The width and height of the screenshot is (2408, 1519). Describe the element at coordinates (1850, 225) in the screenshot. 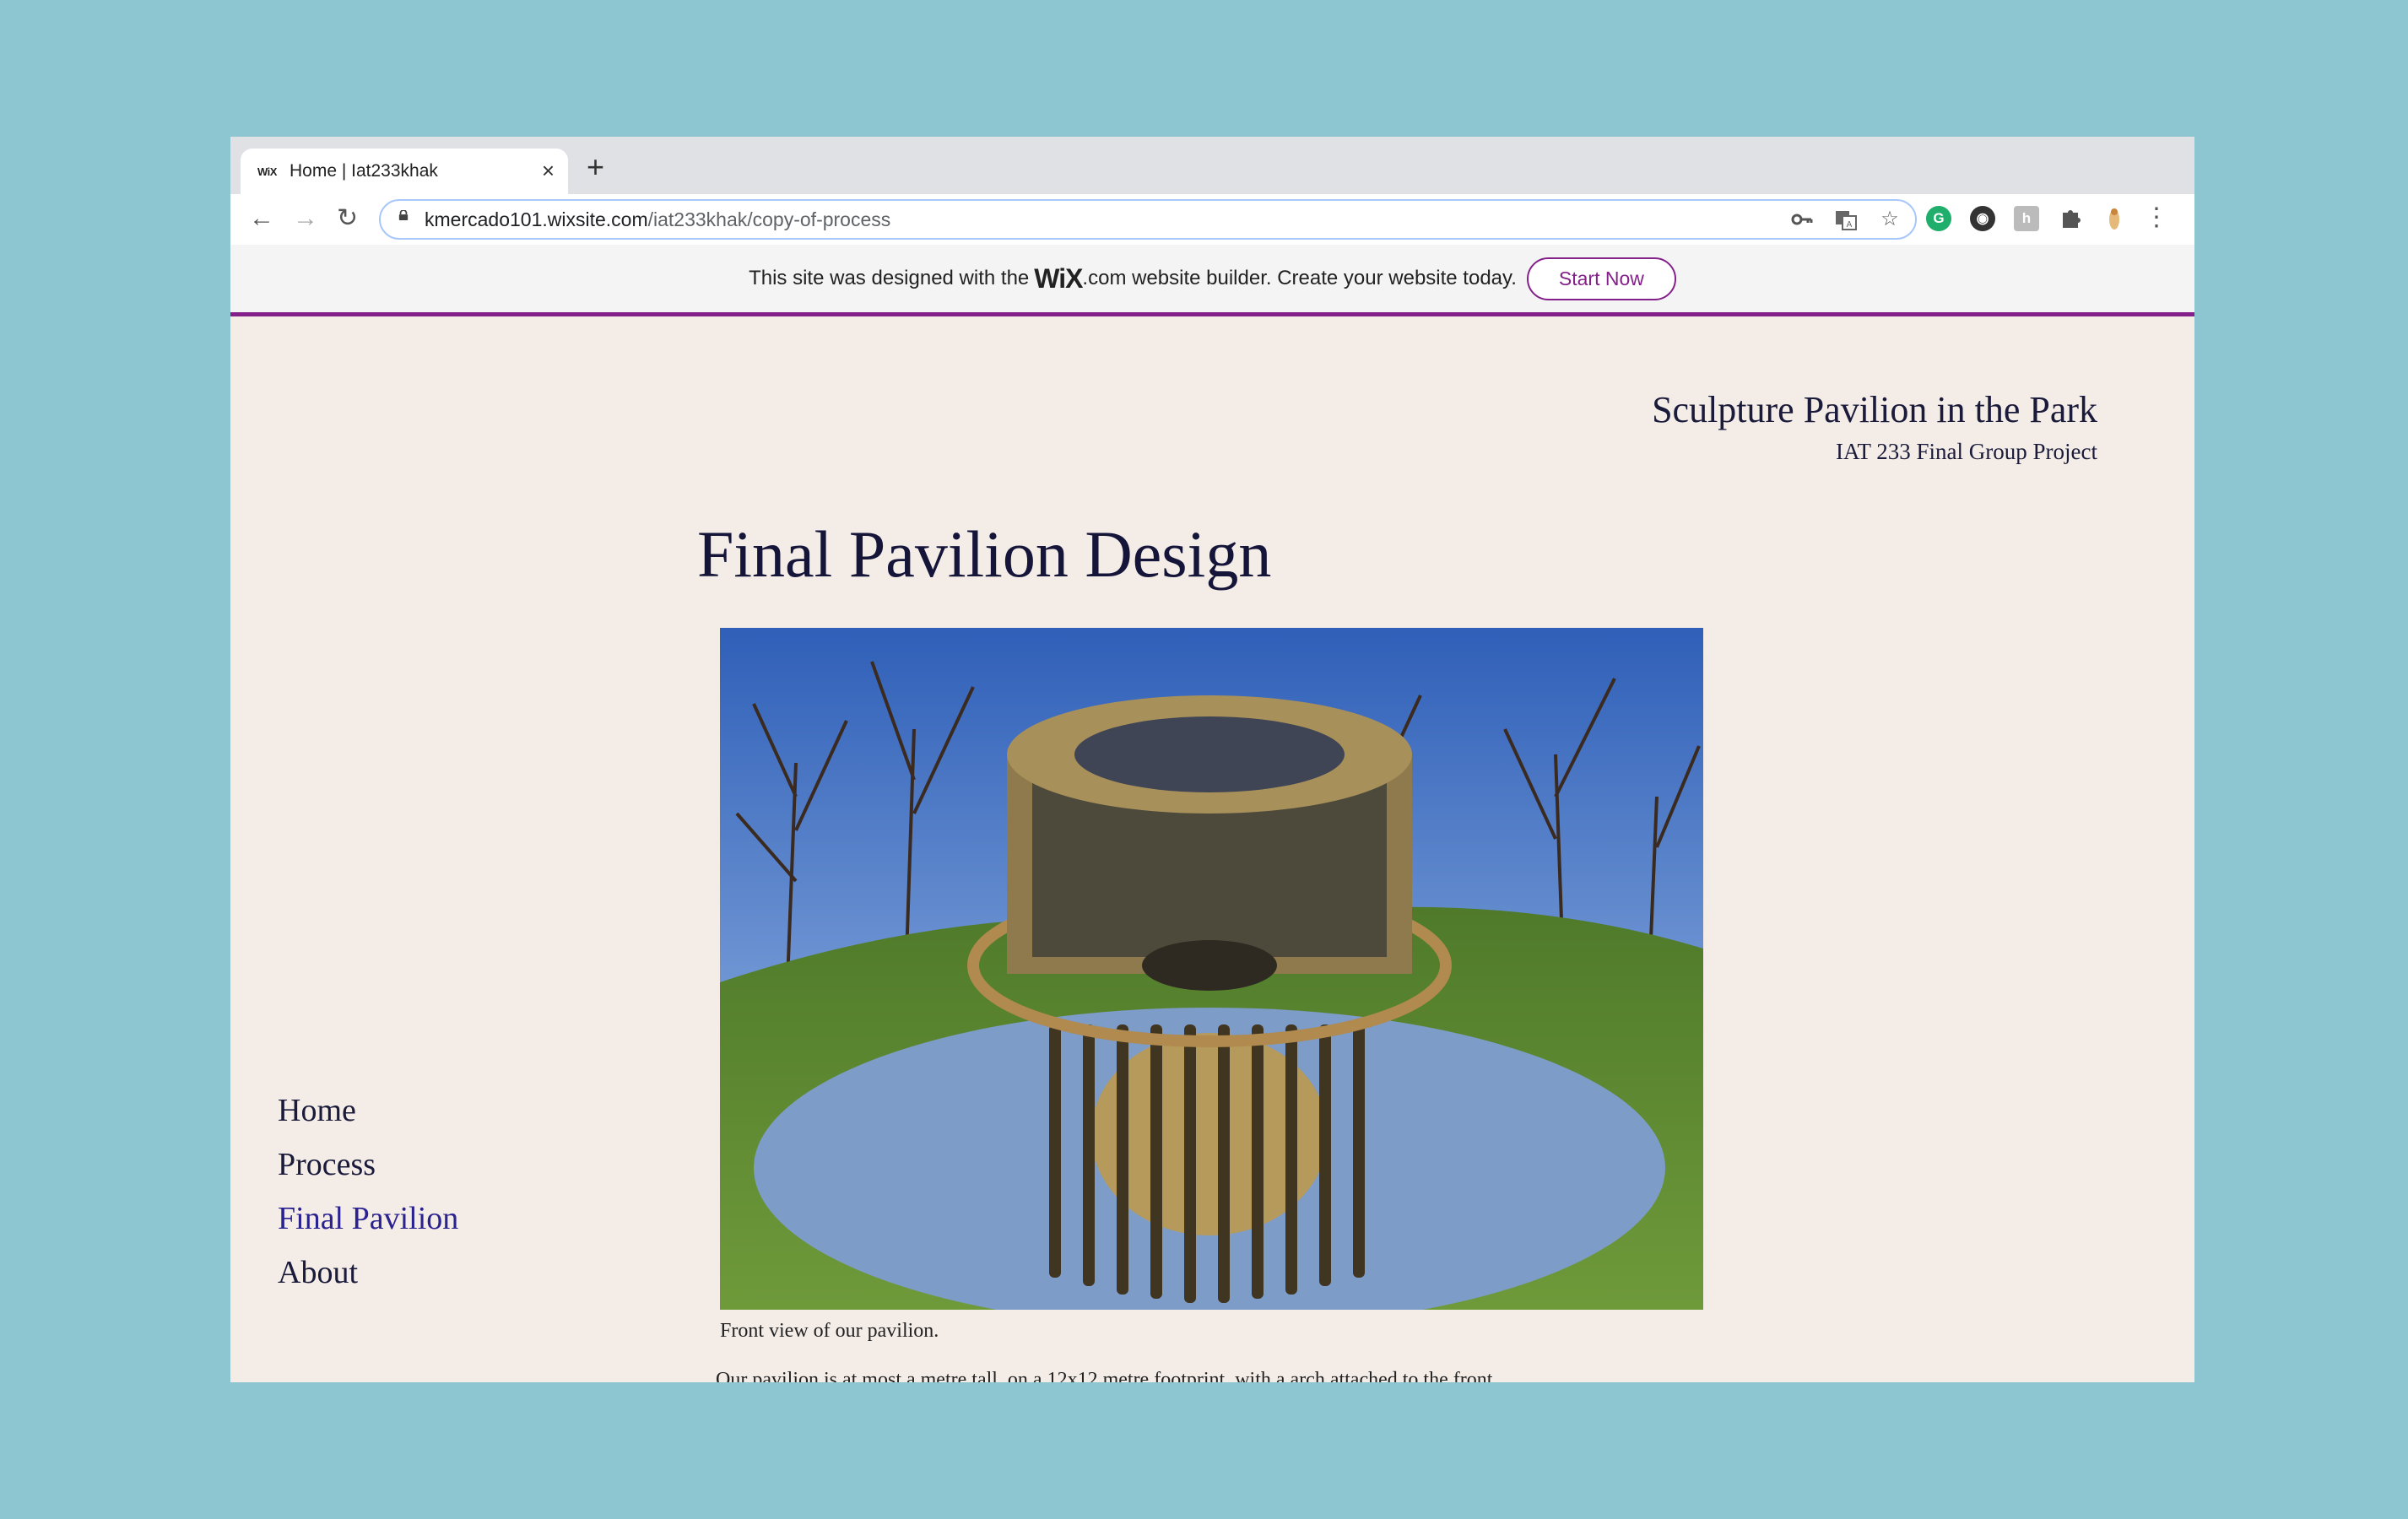

I see `svg-text: A` at that location.